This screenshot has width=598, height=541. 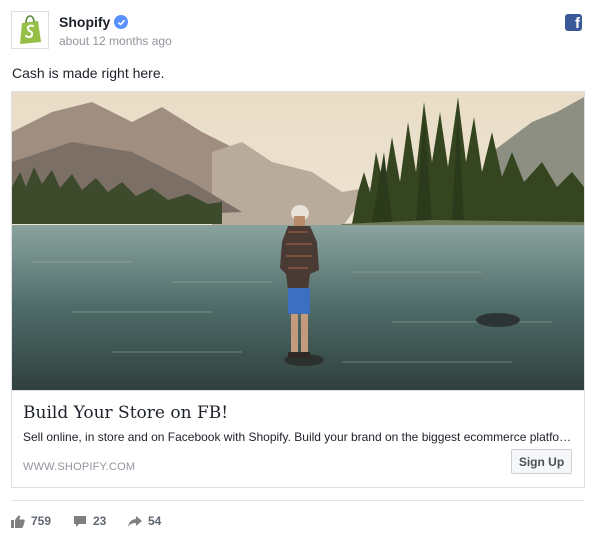 What do you see at coordinates (125, 413) in the screenshot?
I see `link-title: Build Your Store on FB!` at bounding box center [125, 413].